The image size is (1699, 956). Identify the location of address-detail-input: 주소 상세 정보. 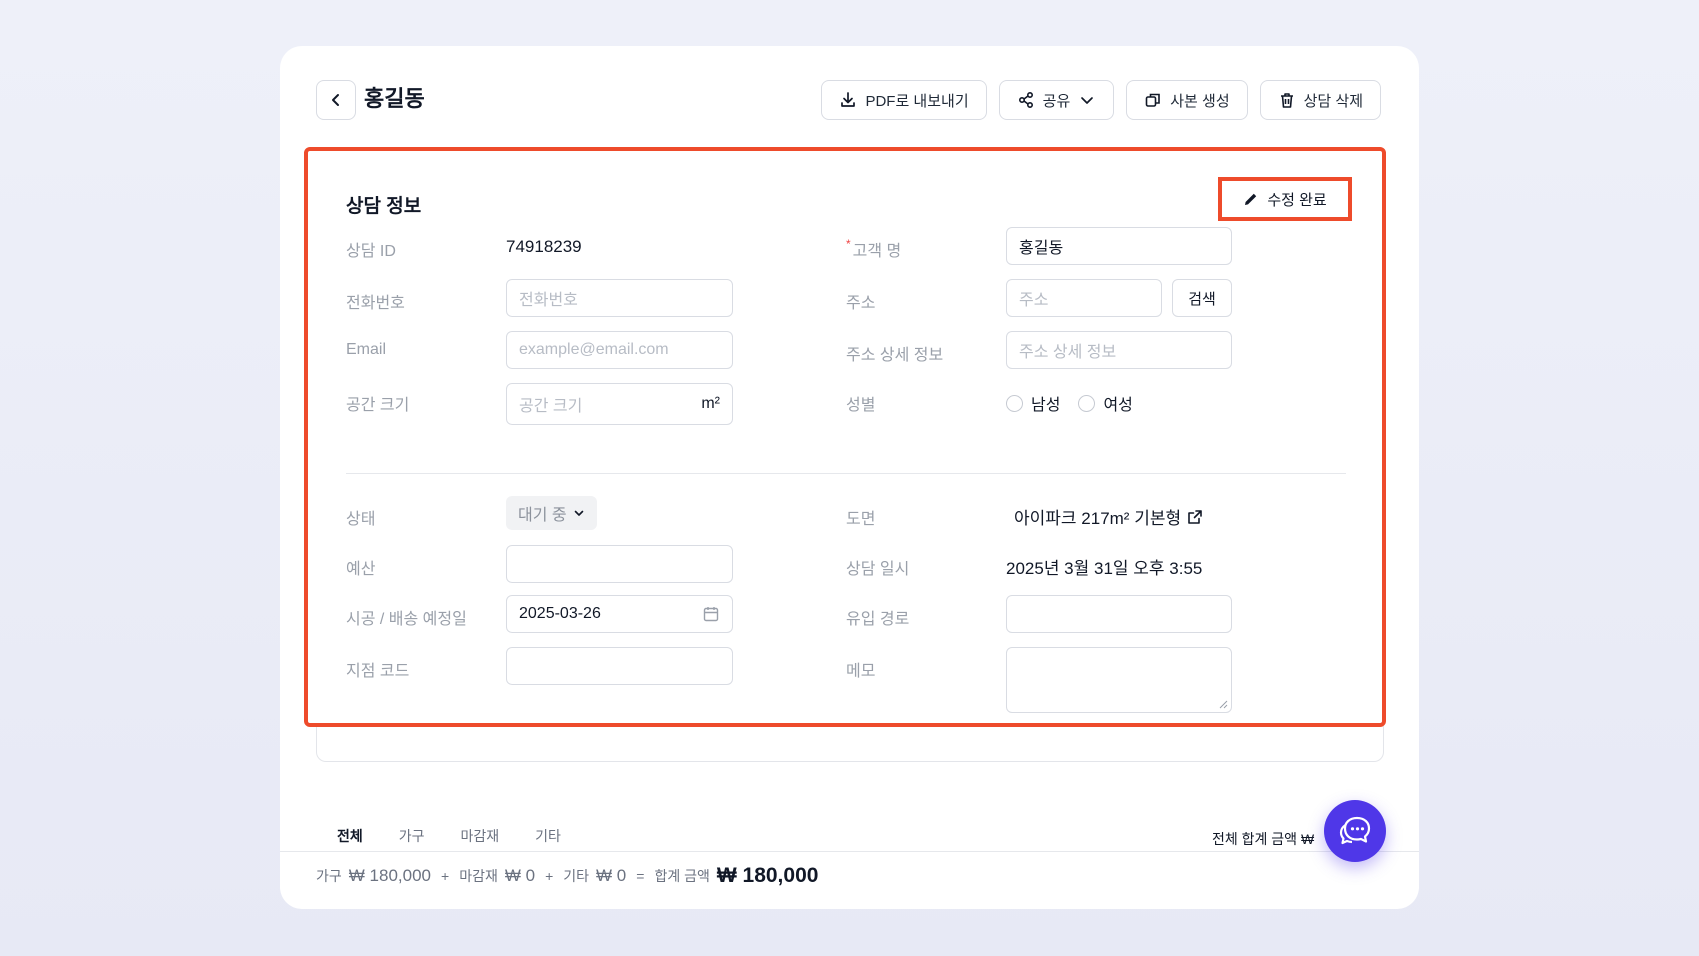
(1119, 350).